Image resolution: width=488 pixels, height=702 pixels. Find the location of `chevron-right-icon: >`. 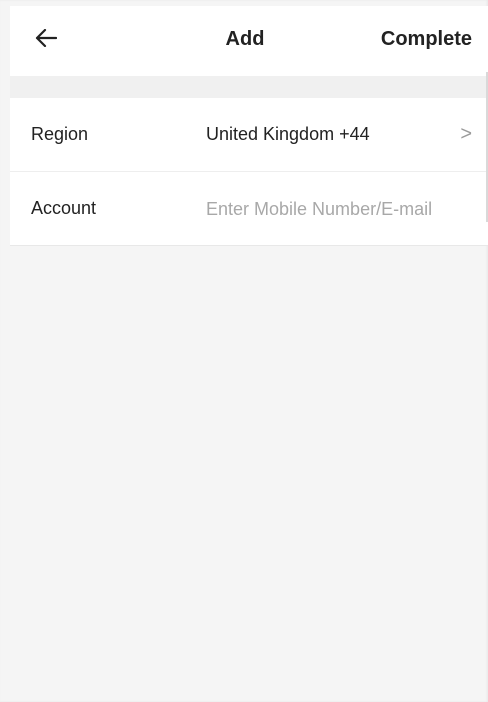

chevron-right-icon: > is located at coordinates (466, 134).